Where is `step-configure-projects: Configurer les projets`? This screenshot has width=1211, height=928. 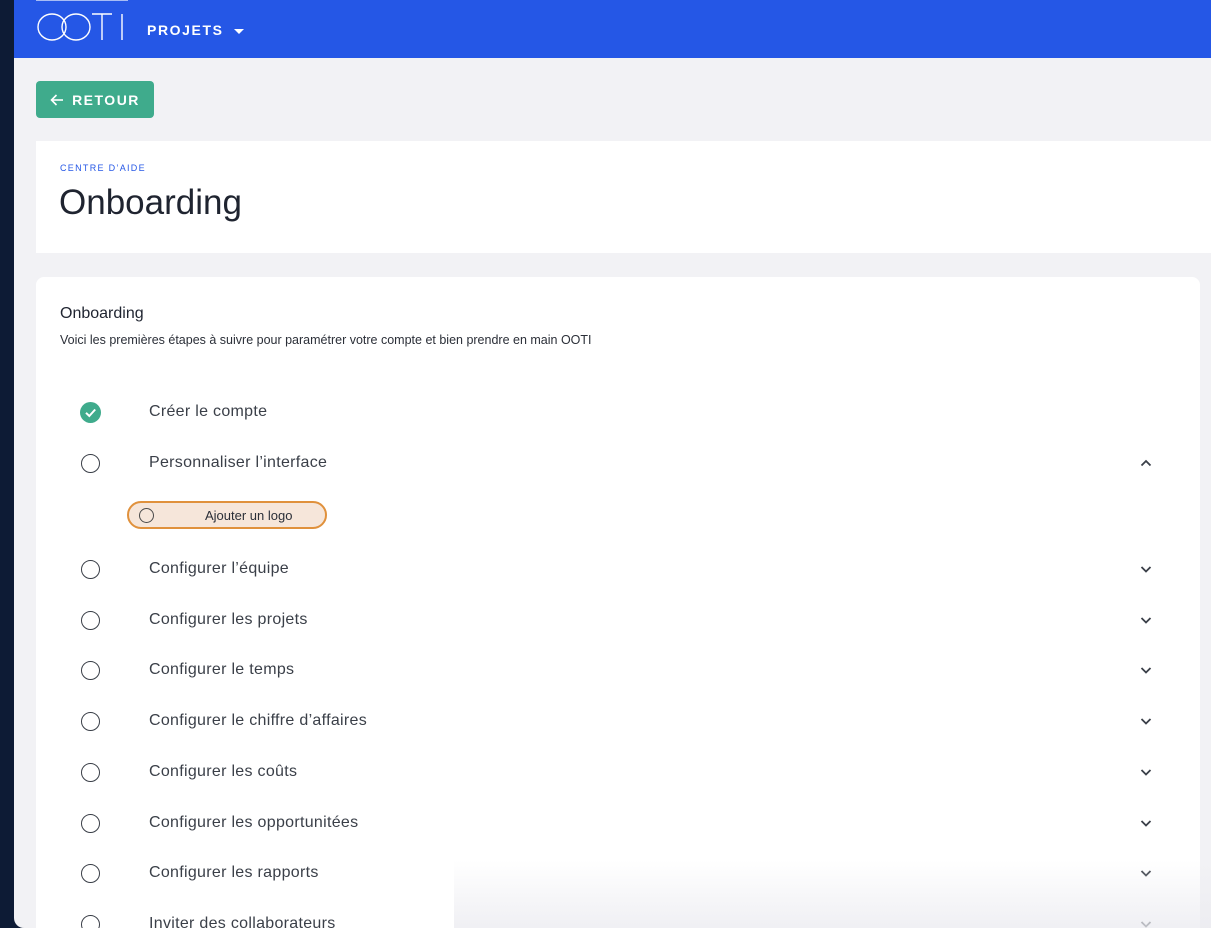
step-configure-projects: Configurer les projets is located at coordinates (618, 620).